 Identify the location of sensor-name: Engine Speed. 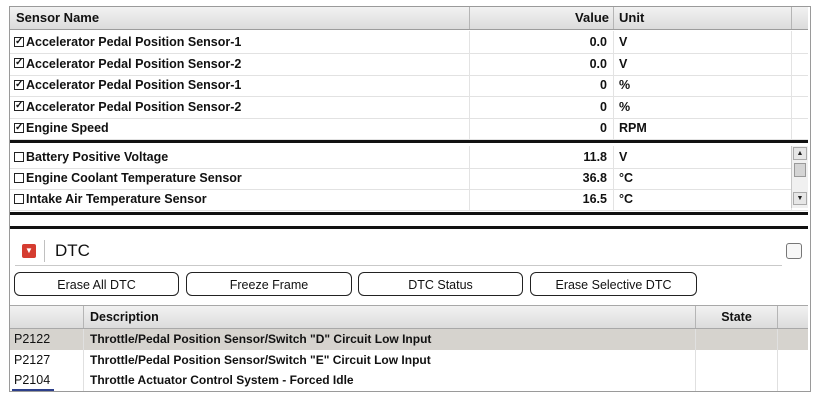
(67, 128).